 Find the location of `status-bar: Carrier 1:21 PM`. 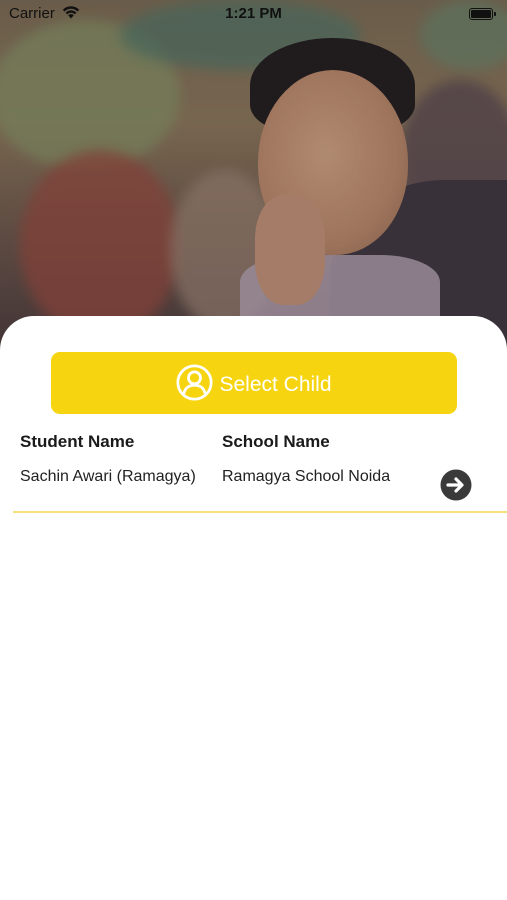

status-bar: Carrier 1:21 PM is located at coordinates (253, 14).